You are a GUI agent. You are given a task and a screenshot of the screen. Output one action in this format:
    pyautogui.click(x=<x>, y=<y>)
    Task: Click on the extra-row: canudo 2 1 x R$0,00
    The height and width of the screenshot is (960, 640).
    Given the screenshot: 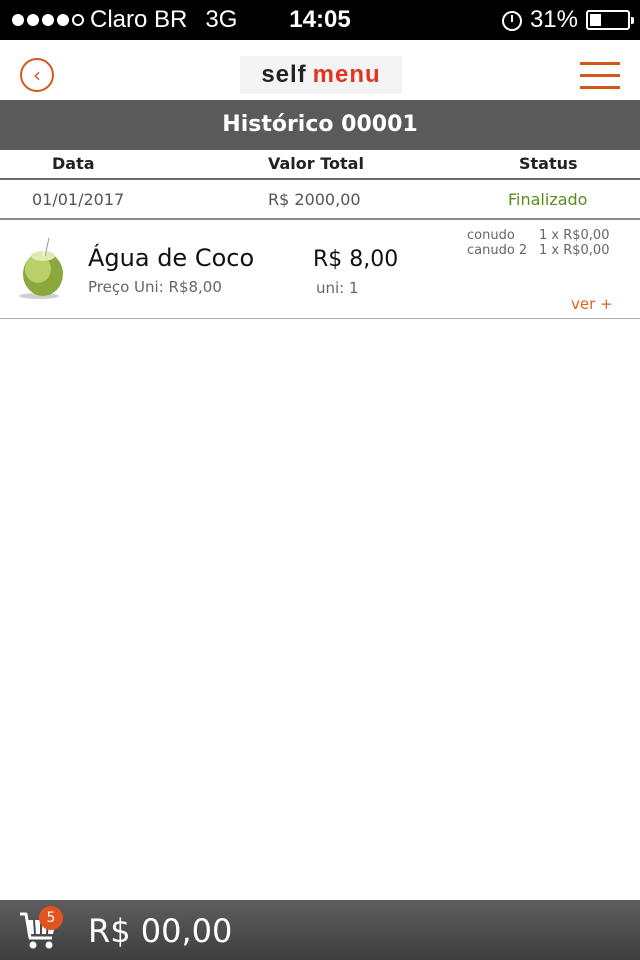 What is the action you would take?
    pyautogui.click(x=538, y=250)
    